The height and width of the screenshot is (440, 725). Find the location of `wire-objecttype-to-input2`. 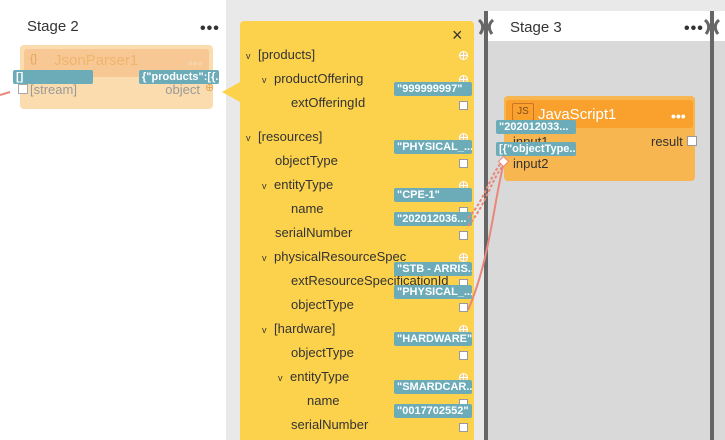

wire-objecttype-to-input2 is located at coordinates (486, 236).